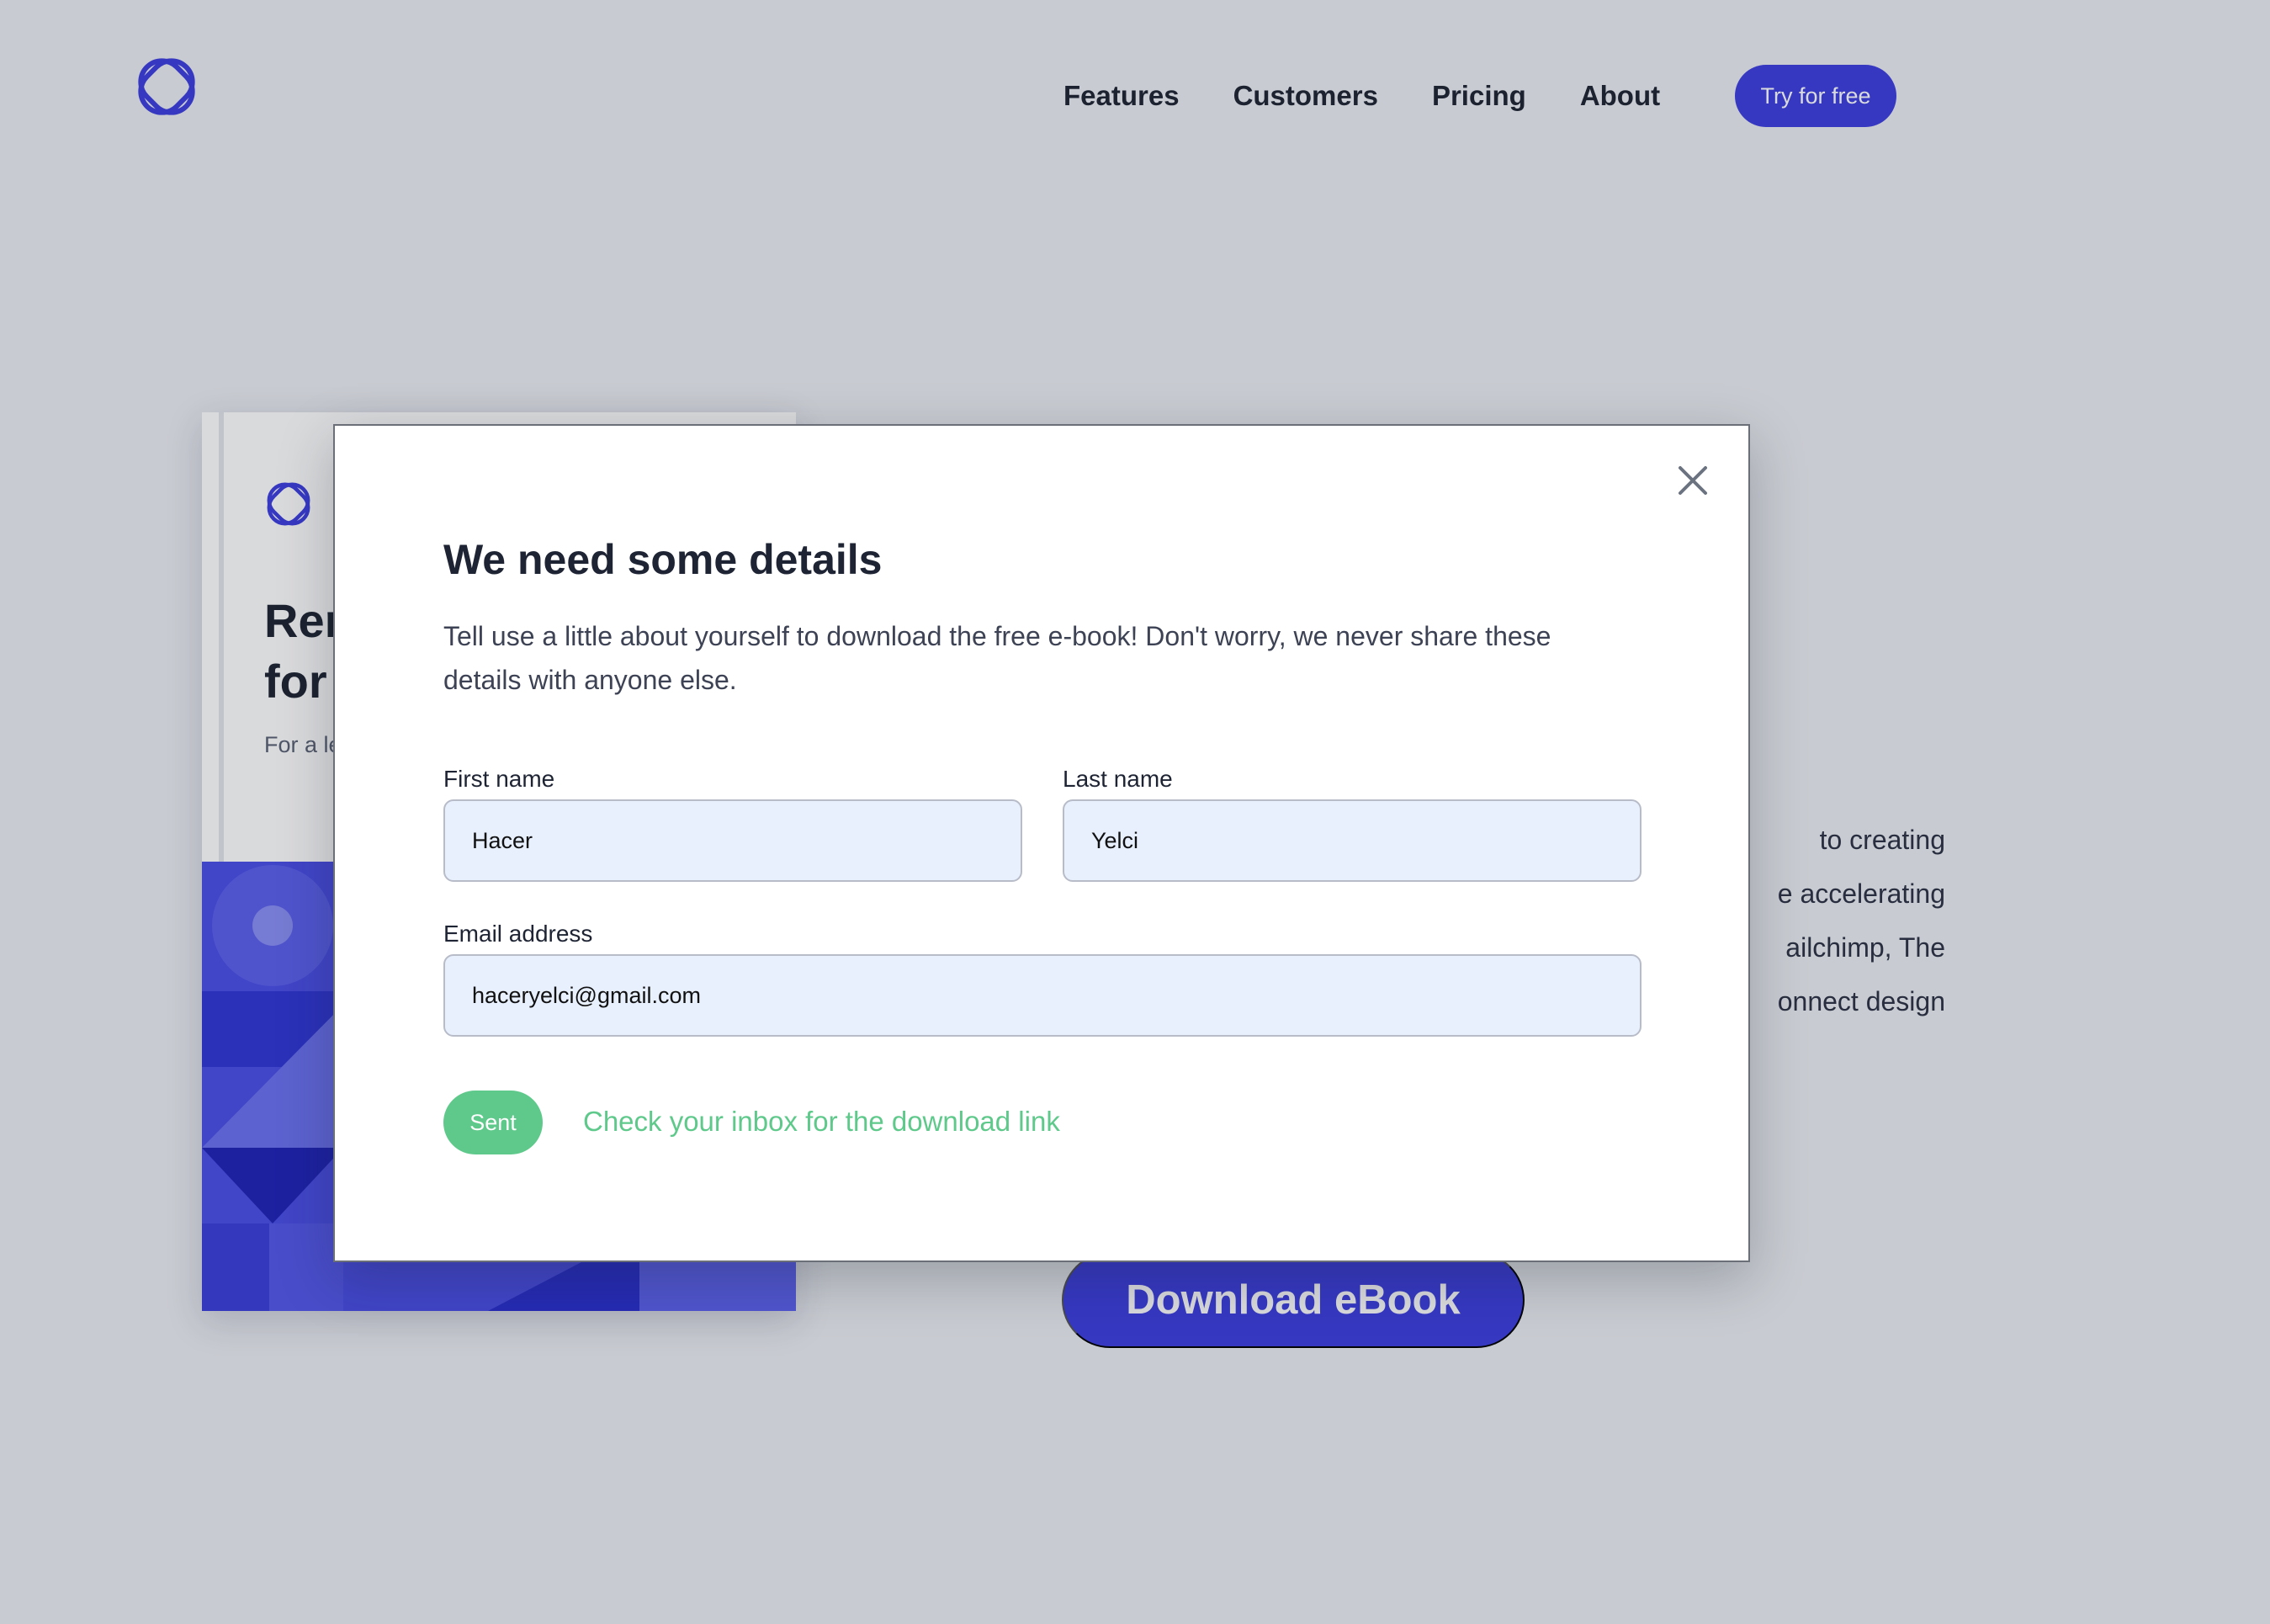  I want to click on modal-title: We need some details, so click(663, 559).